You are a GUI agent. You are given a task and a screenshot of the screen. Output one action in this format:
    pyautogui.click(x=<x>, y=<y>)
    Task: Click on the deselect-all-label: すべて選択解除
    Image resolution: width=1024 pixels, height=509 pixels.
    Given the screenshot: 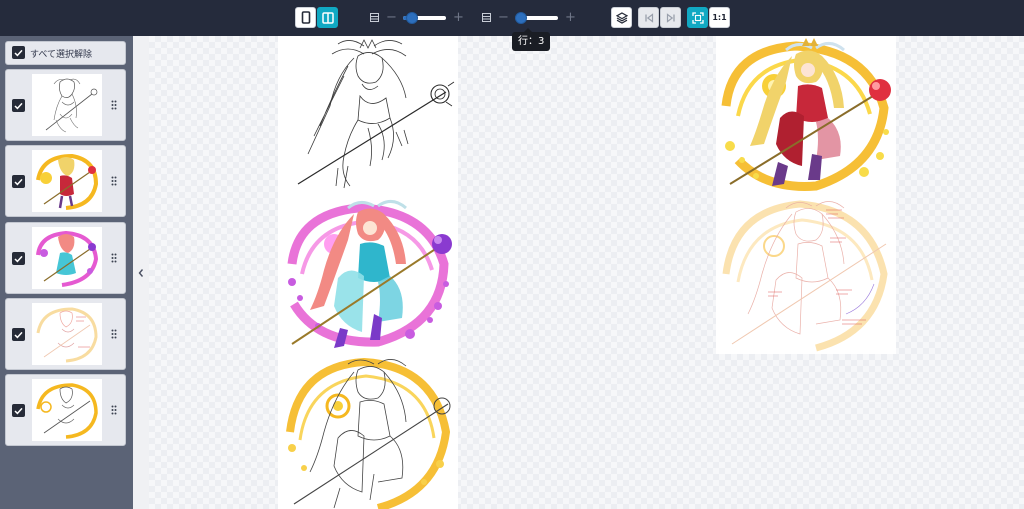 What is the action you would take?
    pyautogui.click(x=61, y=55)
    